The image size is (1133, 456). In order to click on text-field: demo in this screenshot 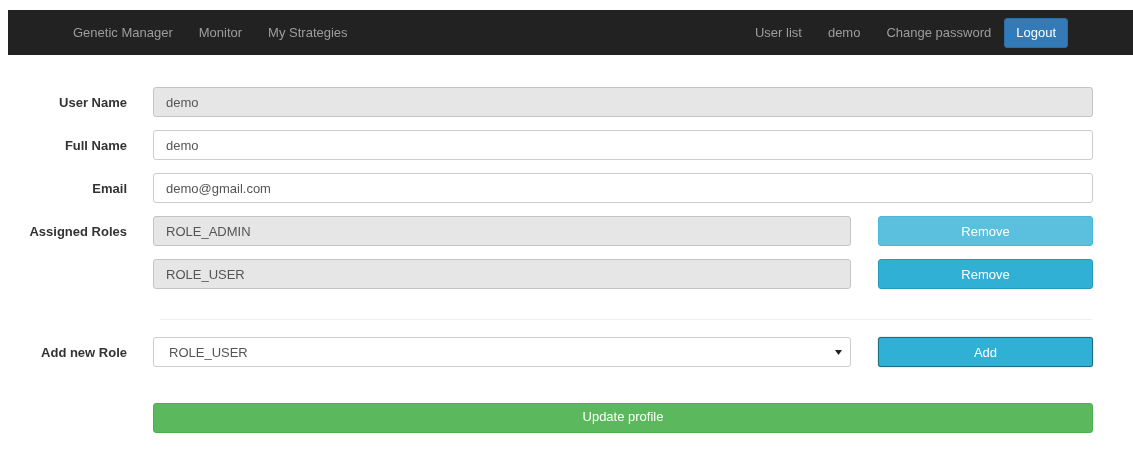, I will do `click(623, 145)`.